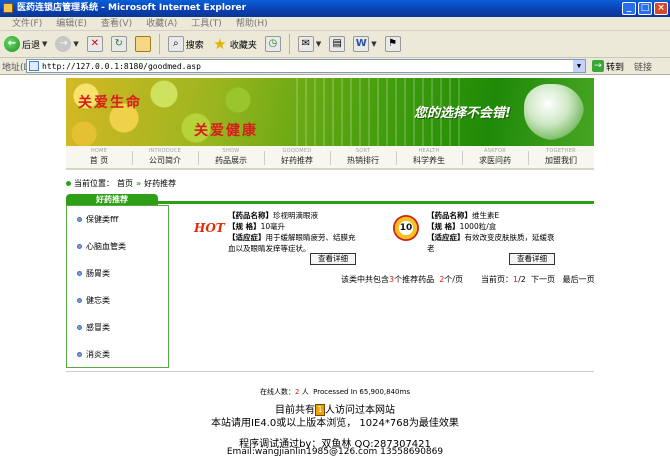 This screenshot has width=670, height=466. Describe the element at coordinates (643, 66) in the screenshot. I see `links-button: 链接` at that location.